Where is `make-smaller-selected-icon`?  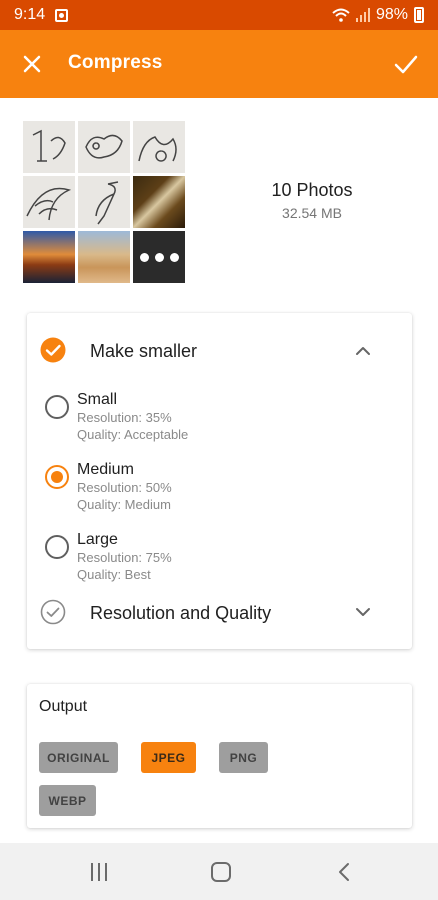 make-smaller-selected-icon is located at coordinates (53, 350).